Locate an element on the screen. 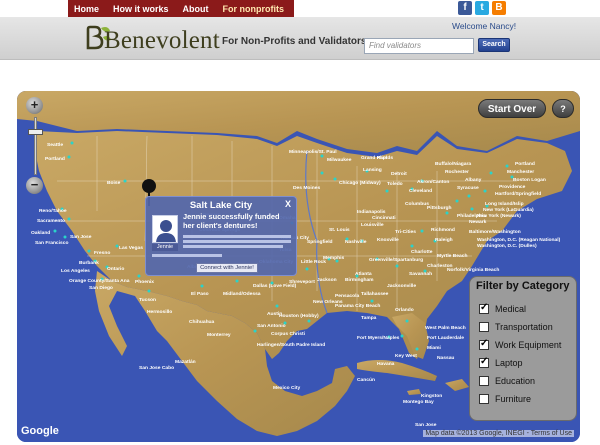 The width and height of the screenshot is (600, 445). svg-text: San Jose Cabo is located at coordinates (156, 368).